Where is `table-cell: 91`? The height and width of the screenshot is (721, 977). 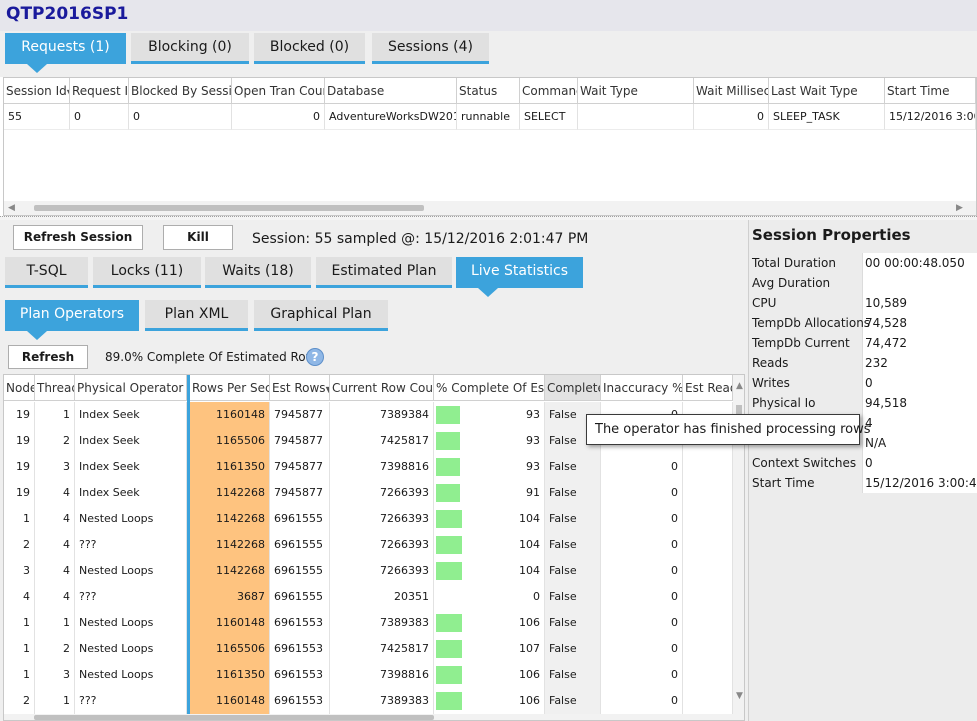
table-cell: 91 is located at coordinates (489, 493).